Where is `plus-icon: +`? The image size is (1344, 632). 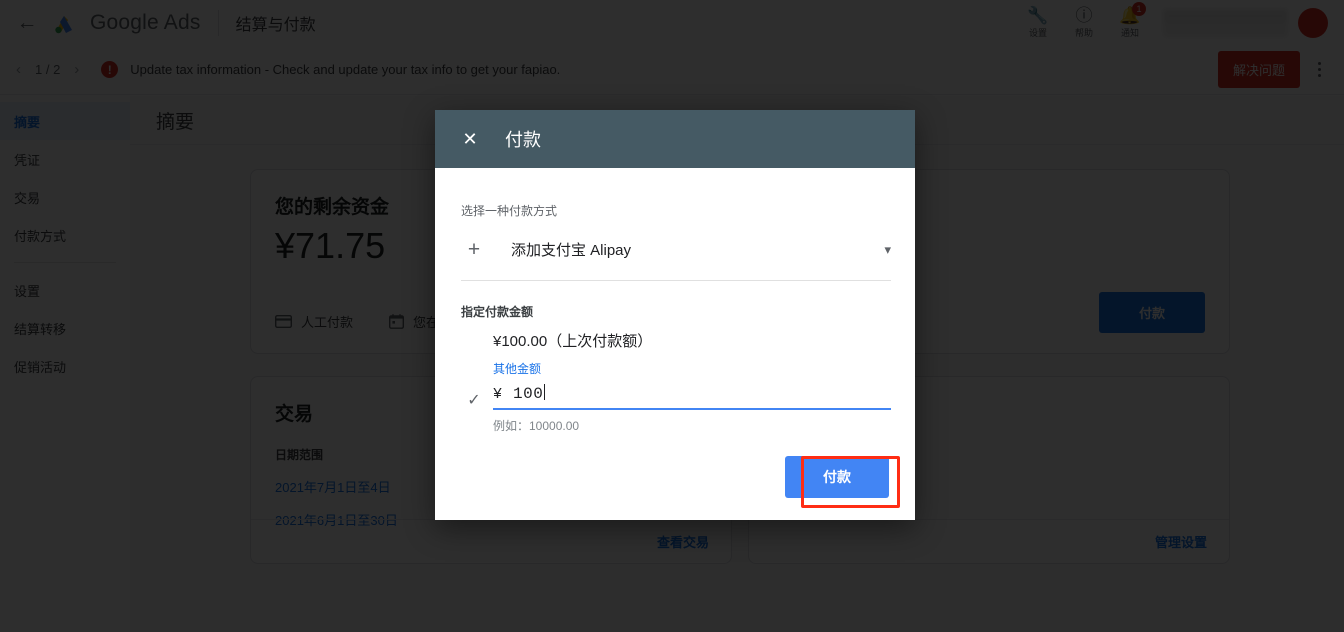 plus-icon: + is located at coordinates (474, 249).